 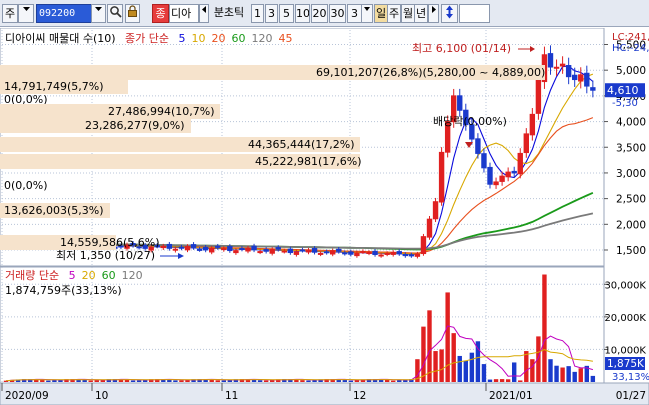 What do you see at coordinates (160, 13) in the screenshot?
I see `jong-button: 종` at bounding box center [160, 13].